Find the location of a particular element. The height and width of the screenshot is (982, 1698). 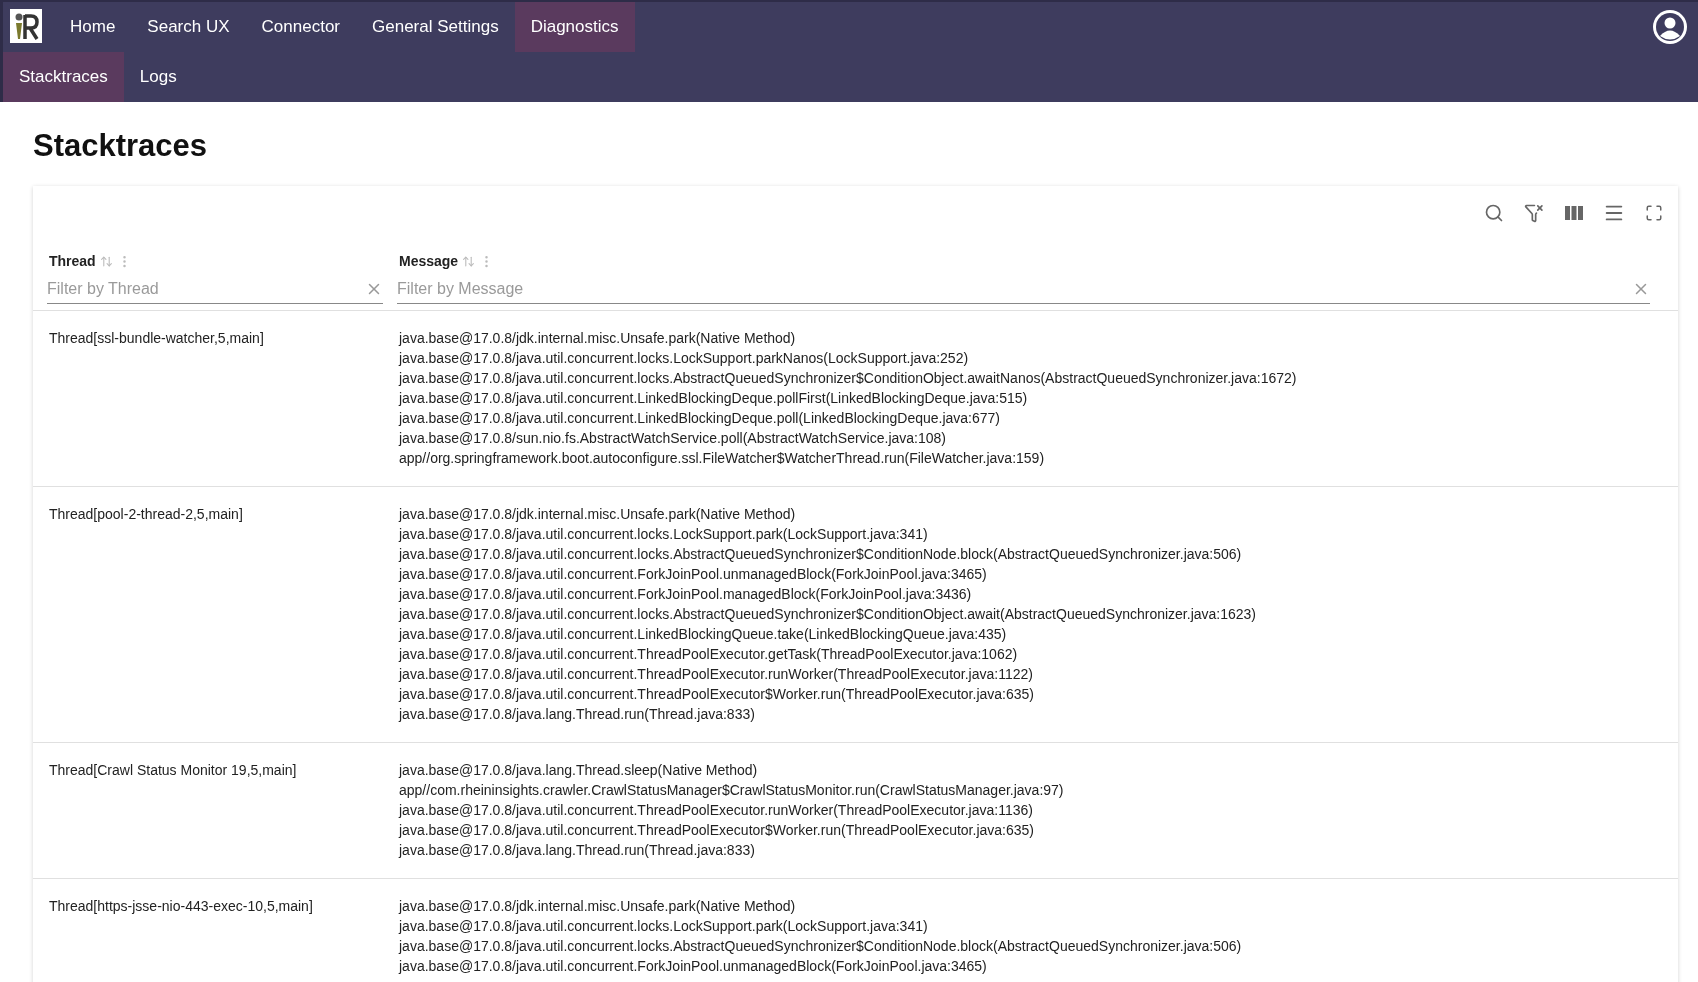

thread-cell-text: Thread[Crawl Status Monitor 19,5,main] is located at coordinates (173, 770).